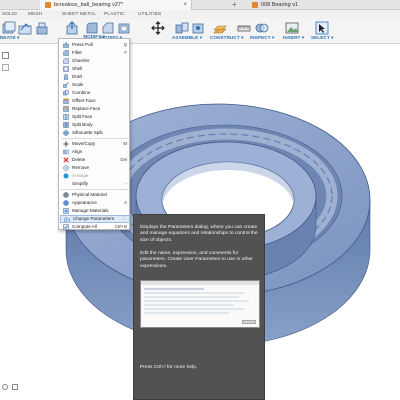 The height and width of the screenshot is (400, 400). Describe the element at coordinates (95, 160) in the screenshot. I see `menu-item-delete: Delete Del` at that location.